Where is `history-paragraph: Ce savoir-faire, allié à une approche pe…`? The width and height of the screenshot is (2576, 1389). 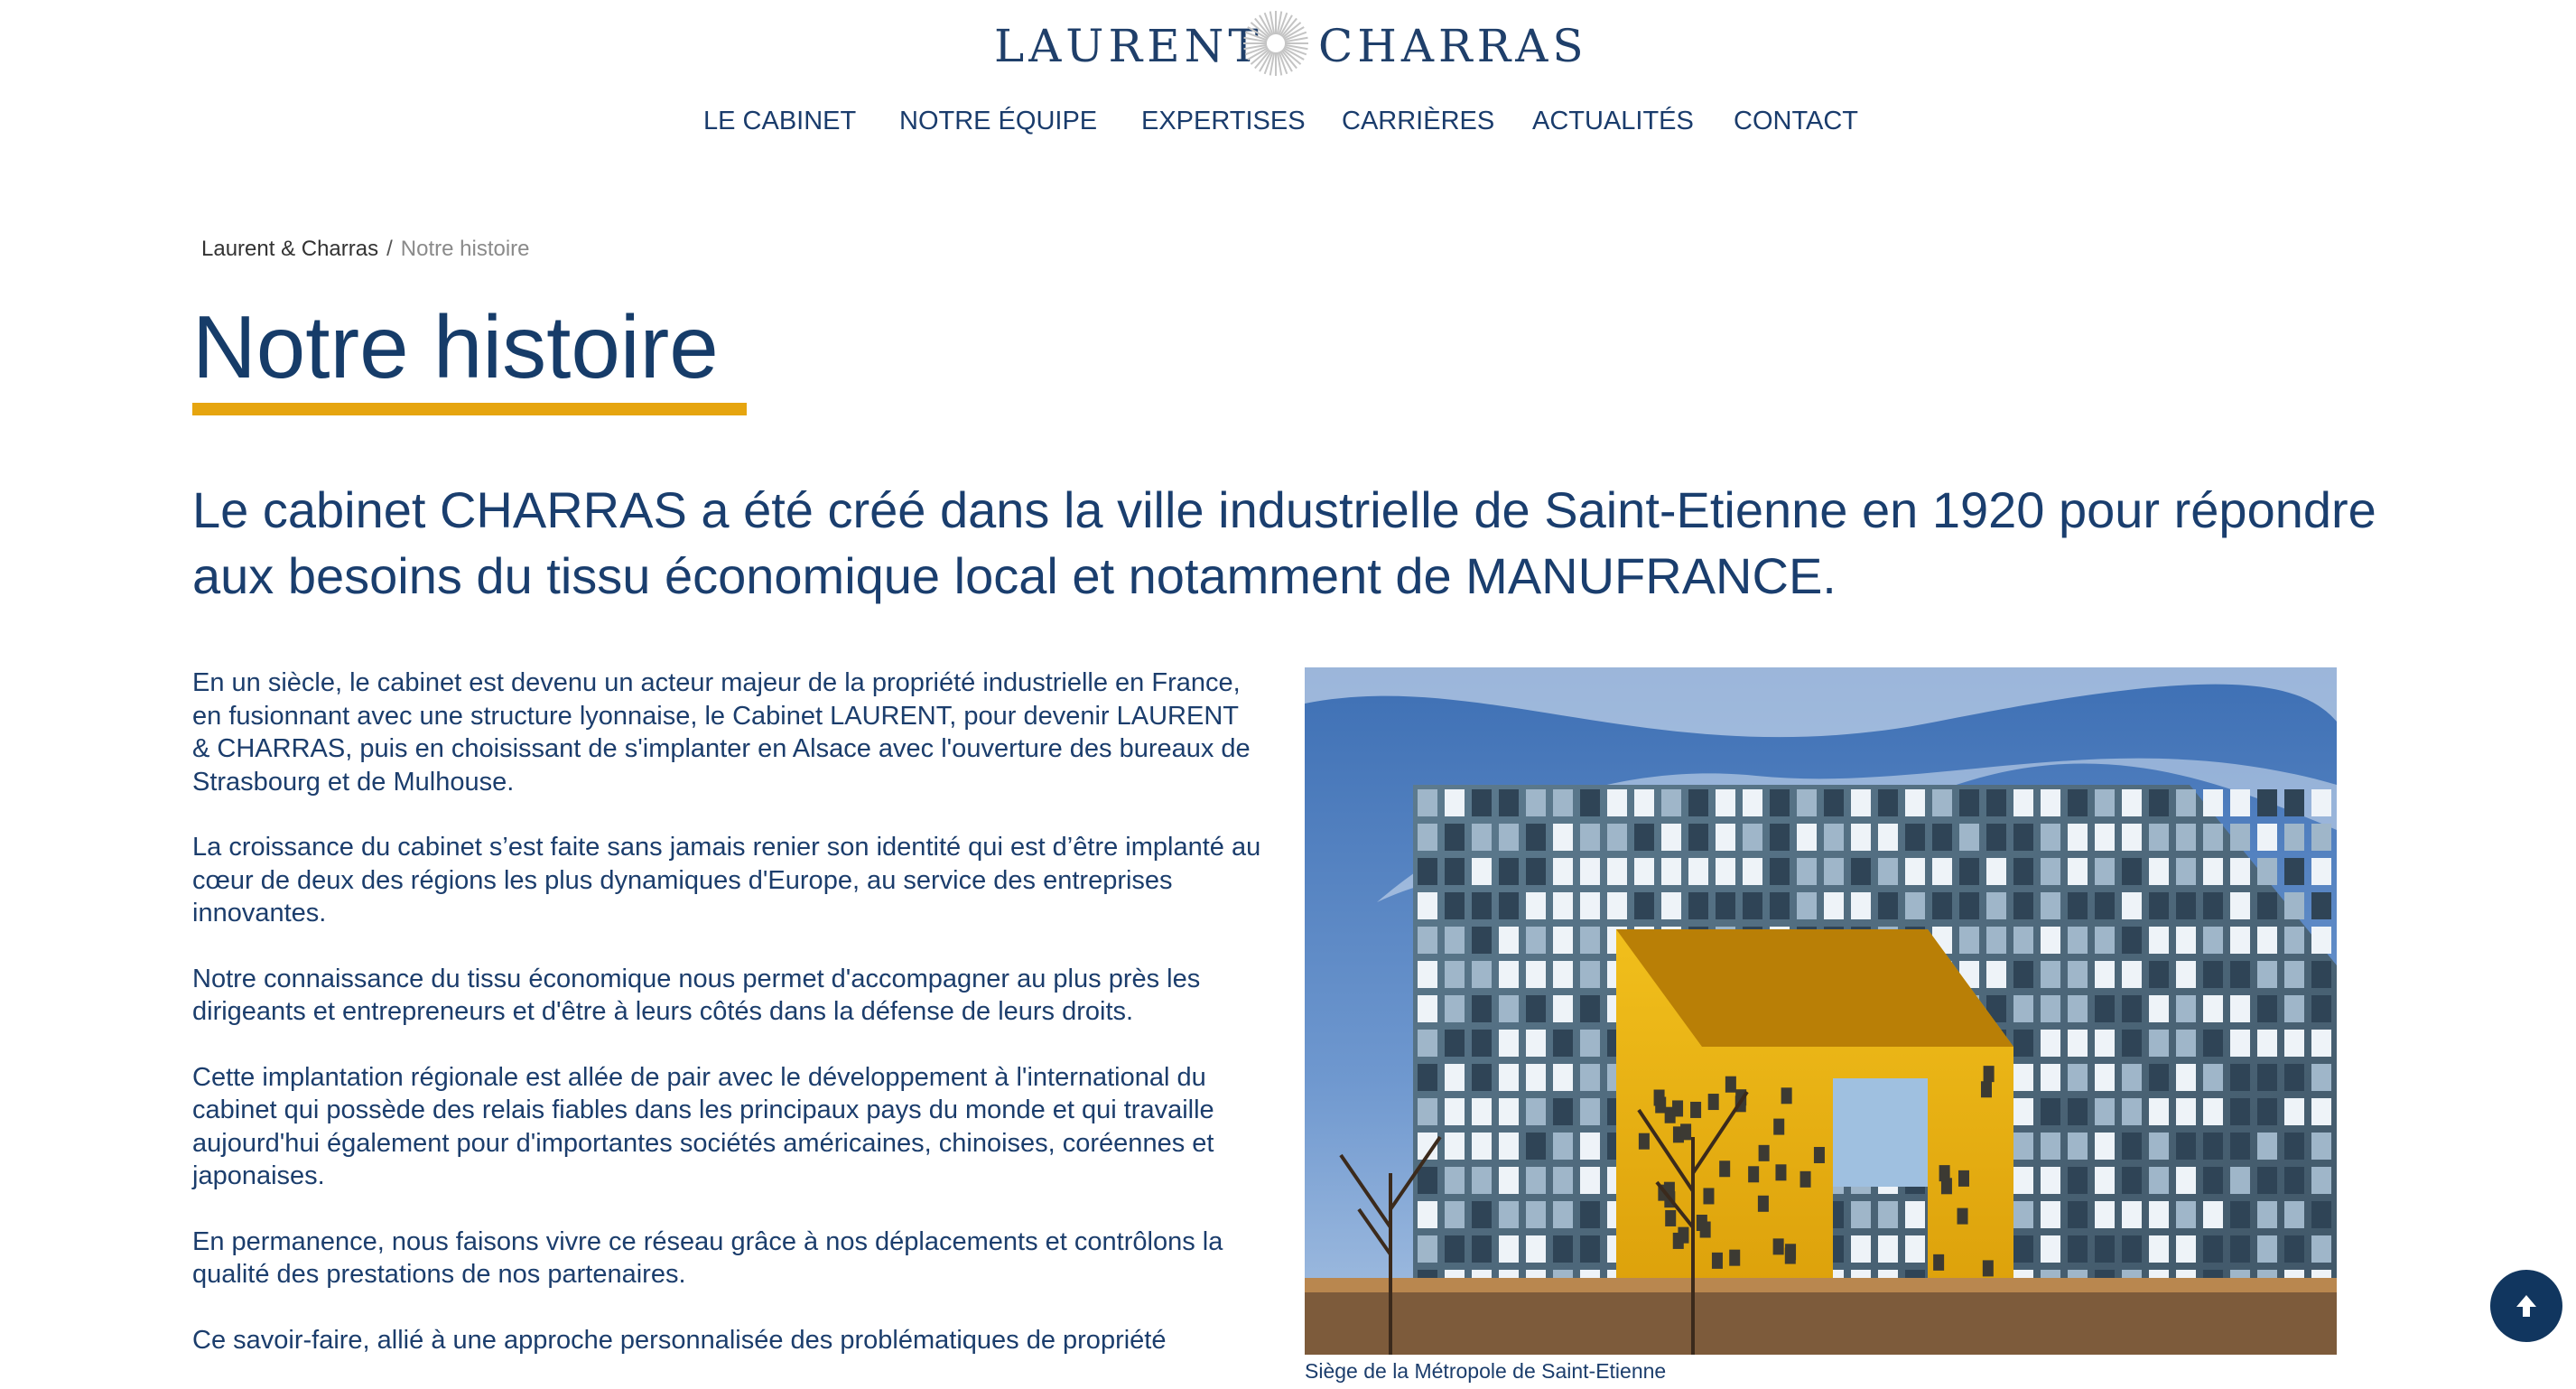 history-paragraph: Ce savoir-faire, allié à une approche pe… is located at coordinates (679, 1340).